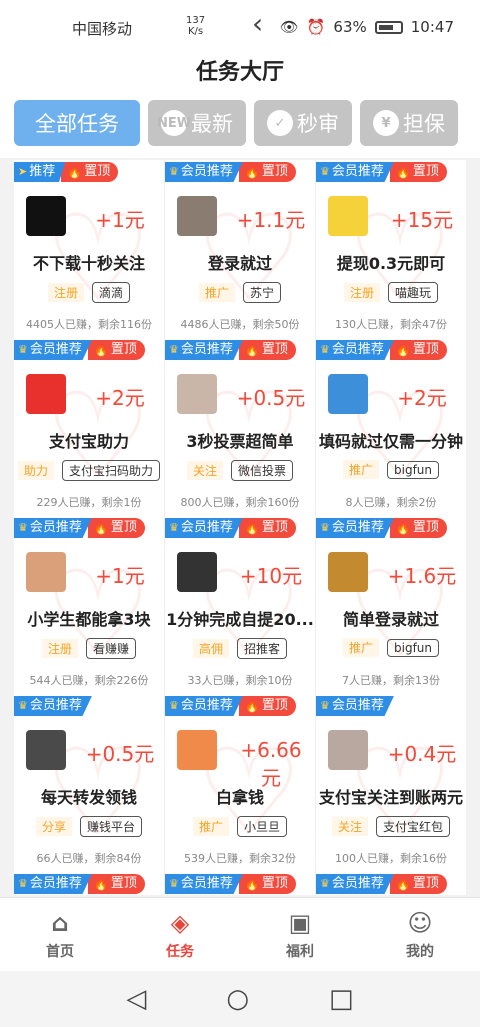  I want to click on nav-home: ⌂ 首页, so click(60, 934).